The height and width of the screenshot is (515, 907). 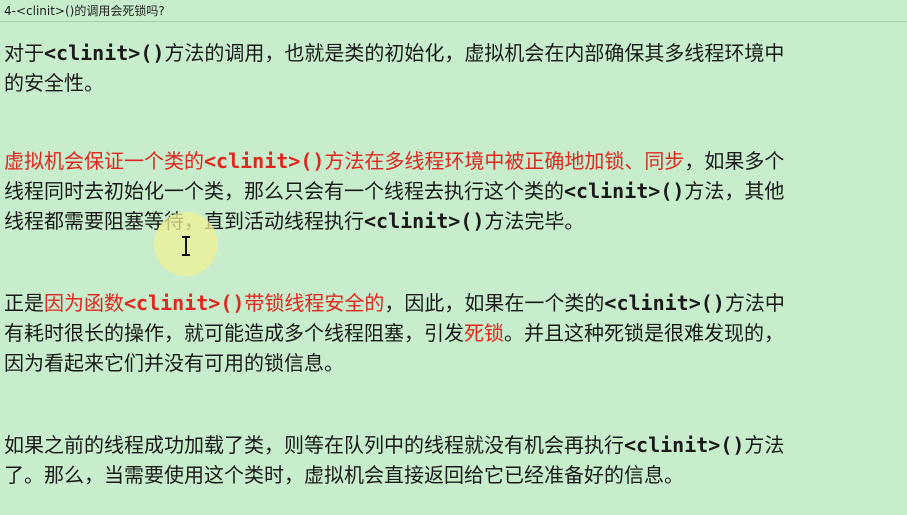 What do you see at coordinates (451, 83) in the screenshot?
I see `line: 的安全性。` at bounding box center [451, 83].